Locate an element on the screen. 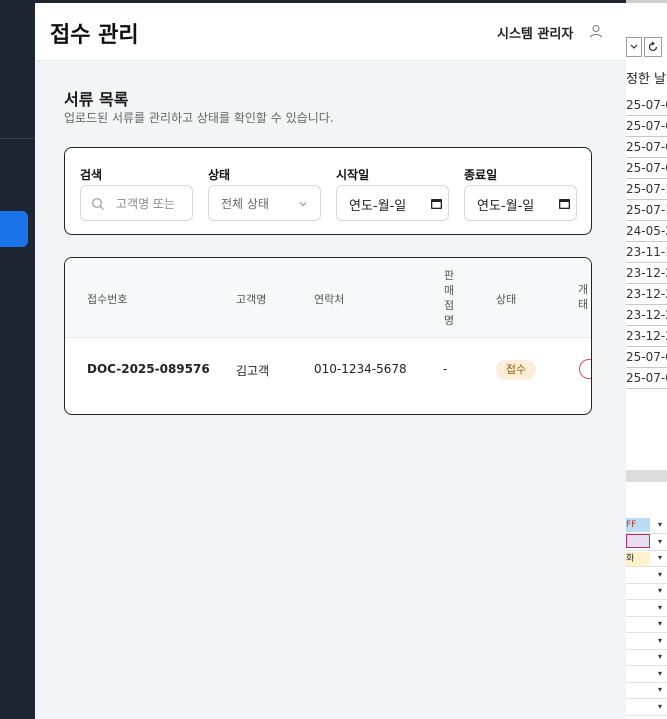  user-name: 시스템 관리자 is located at coordinates (535, 32).